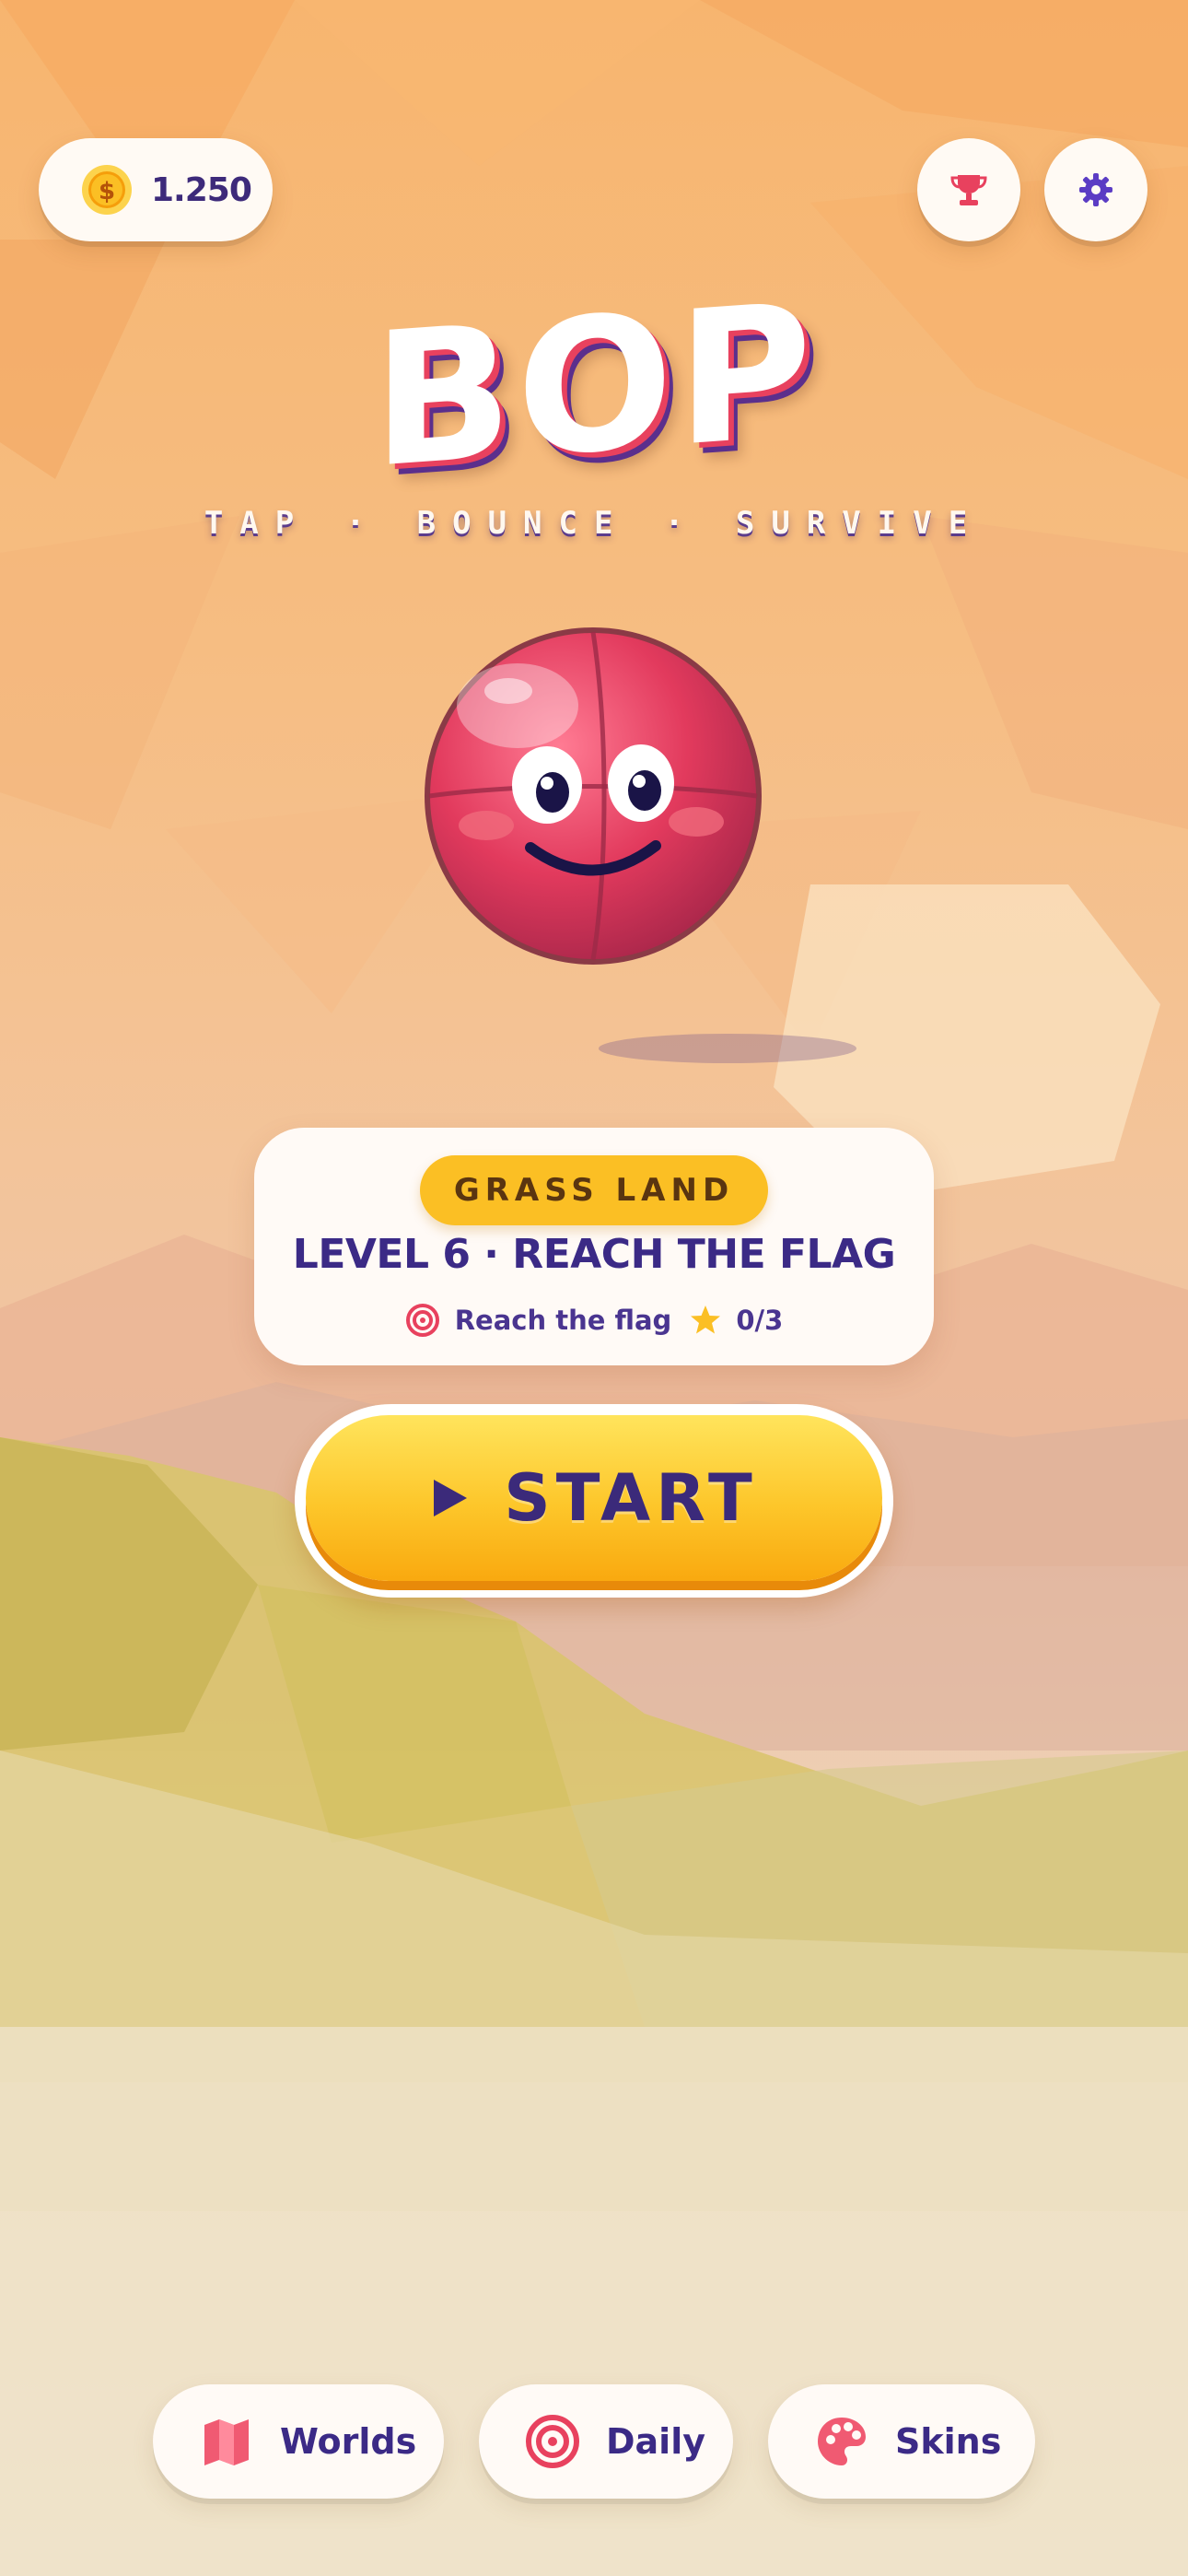 The image size is (1188, 2576). I want to click on leaderboard-button, so click(968, 189).